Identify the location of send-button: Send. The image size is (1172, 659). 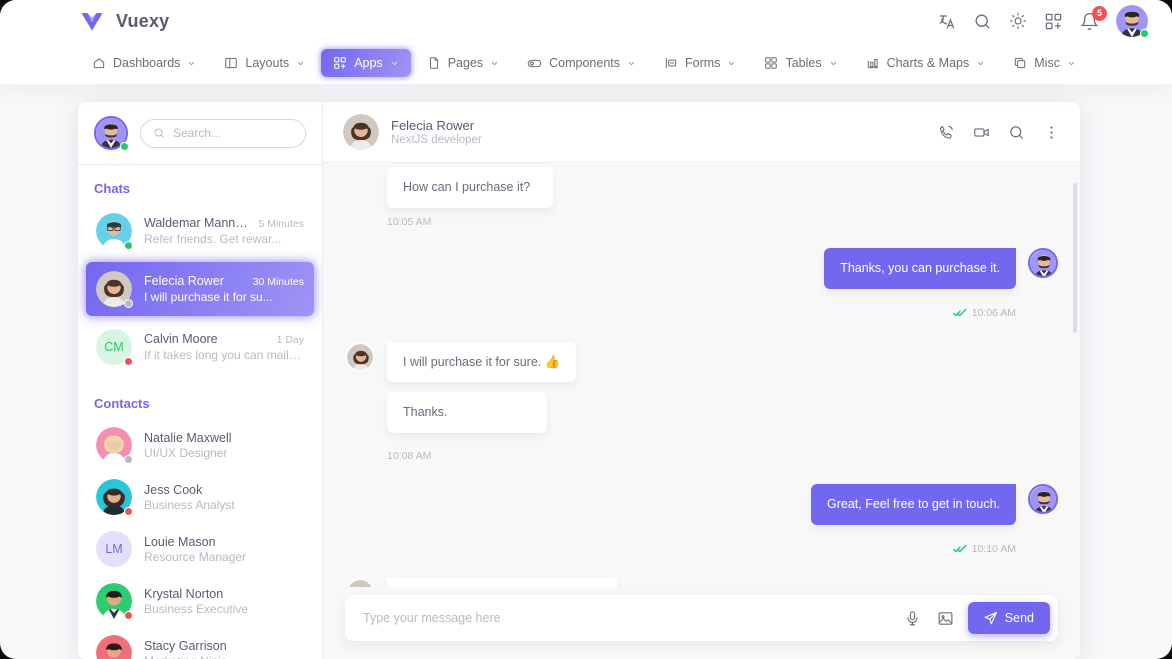
(1008, 618).